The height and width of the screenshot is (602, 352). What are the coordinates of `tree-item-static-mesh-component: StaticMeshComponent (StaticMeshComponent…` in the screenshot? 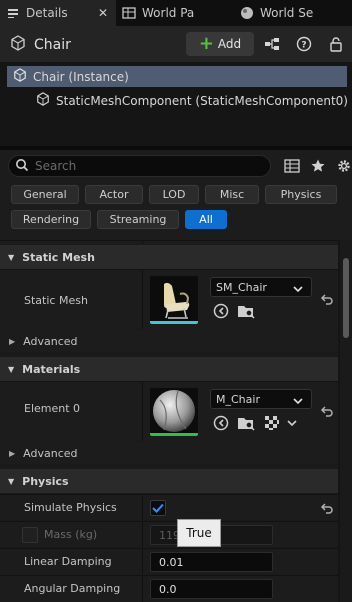 It's located at (194, 100).